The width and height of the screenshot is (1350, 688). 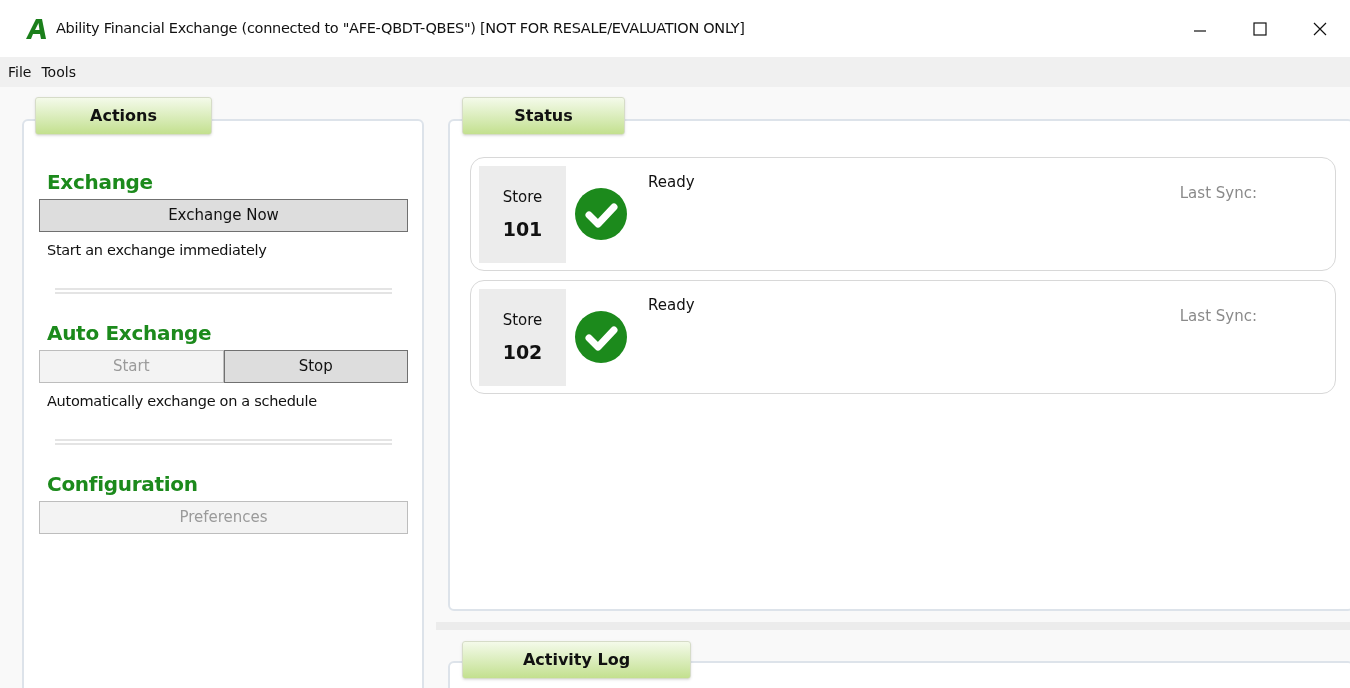 What do you see at coordinates (522, 352) in the screenshot?
I see `store-number: 102` at bounding box center [522, 352].